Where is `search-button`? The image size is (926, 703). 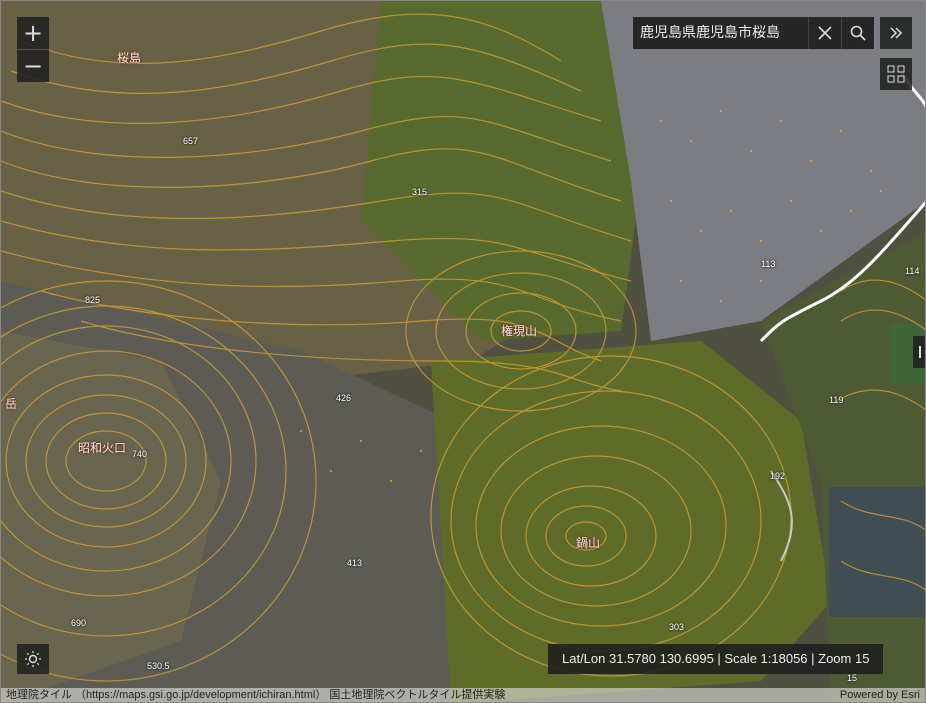 search-button is located at coordinates (857, 33).